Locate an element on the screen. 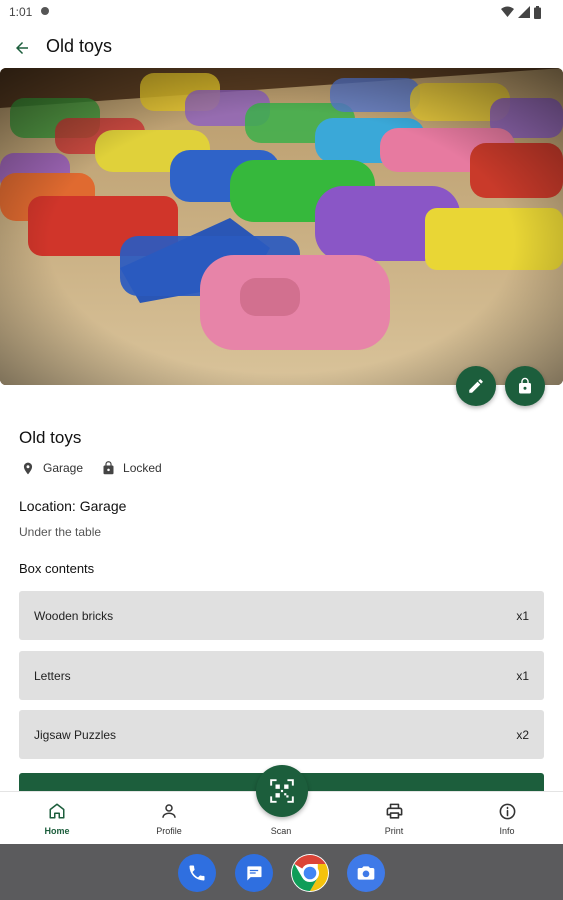 The height and width of the screenshot is (900, 563). scan-button is located at coordinates (282, 791).